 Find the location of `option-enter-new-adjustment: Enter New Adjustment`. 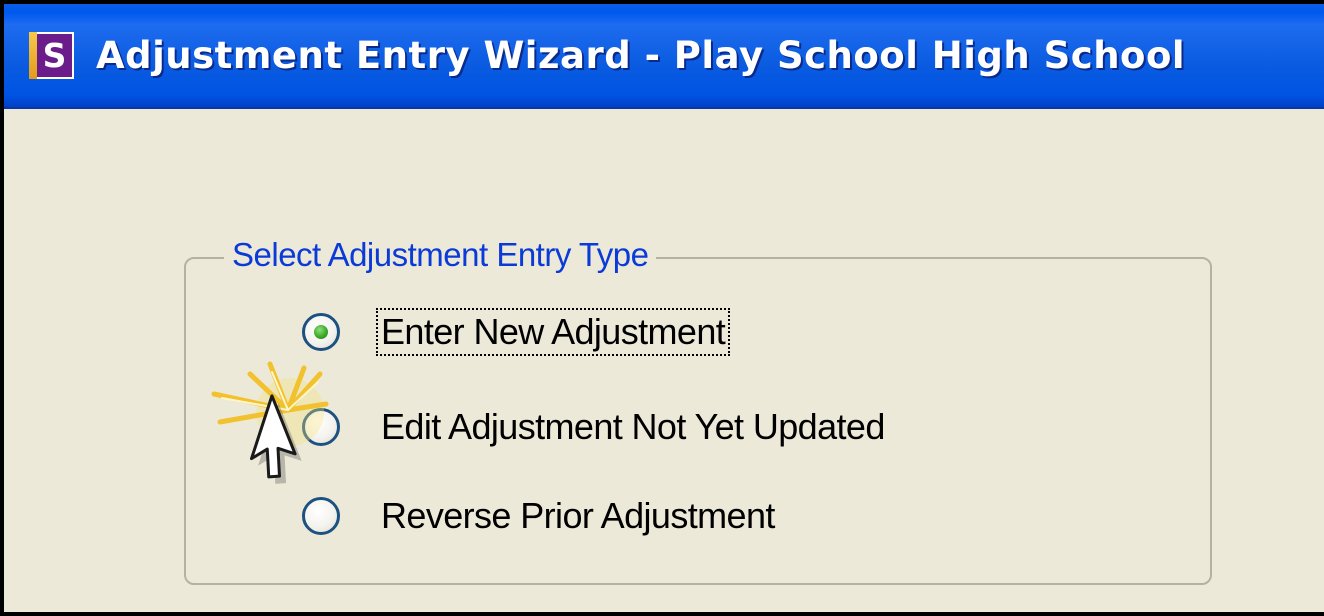

option-enter-new-adjustment: Enter New Adjustment is located at coordinates (516, 332).